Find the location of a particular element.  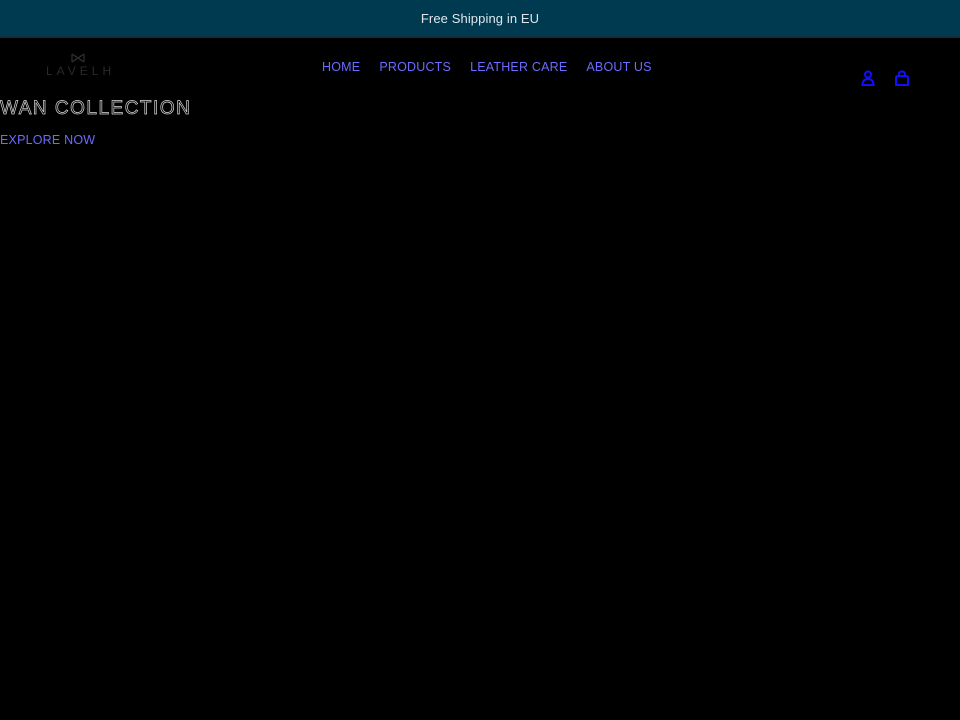

nav-item-home: HOME is located at coordinates (341, 67).